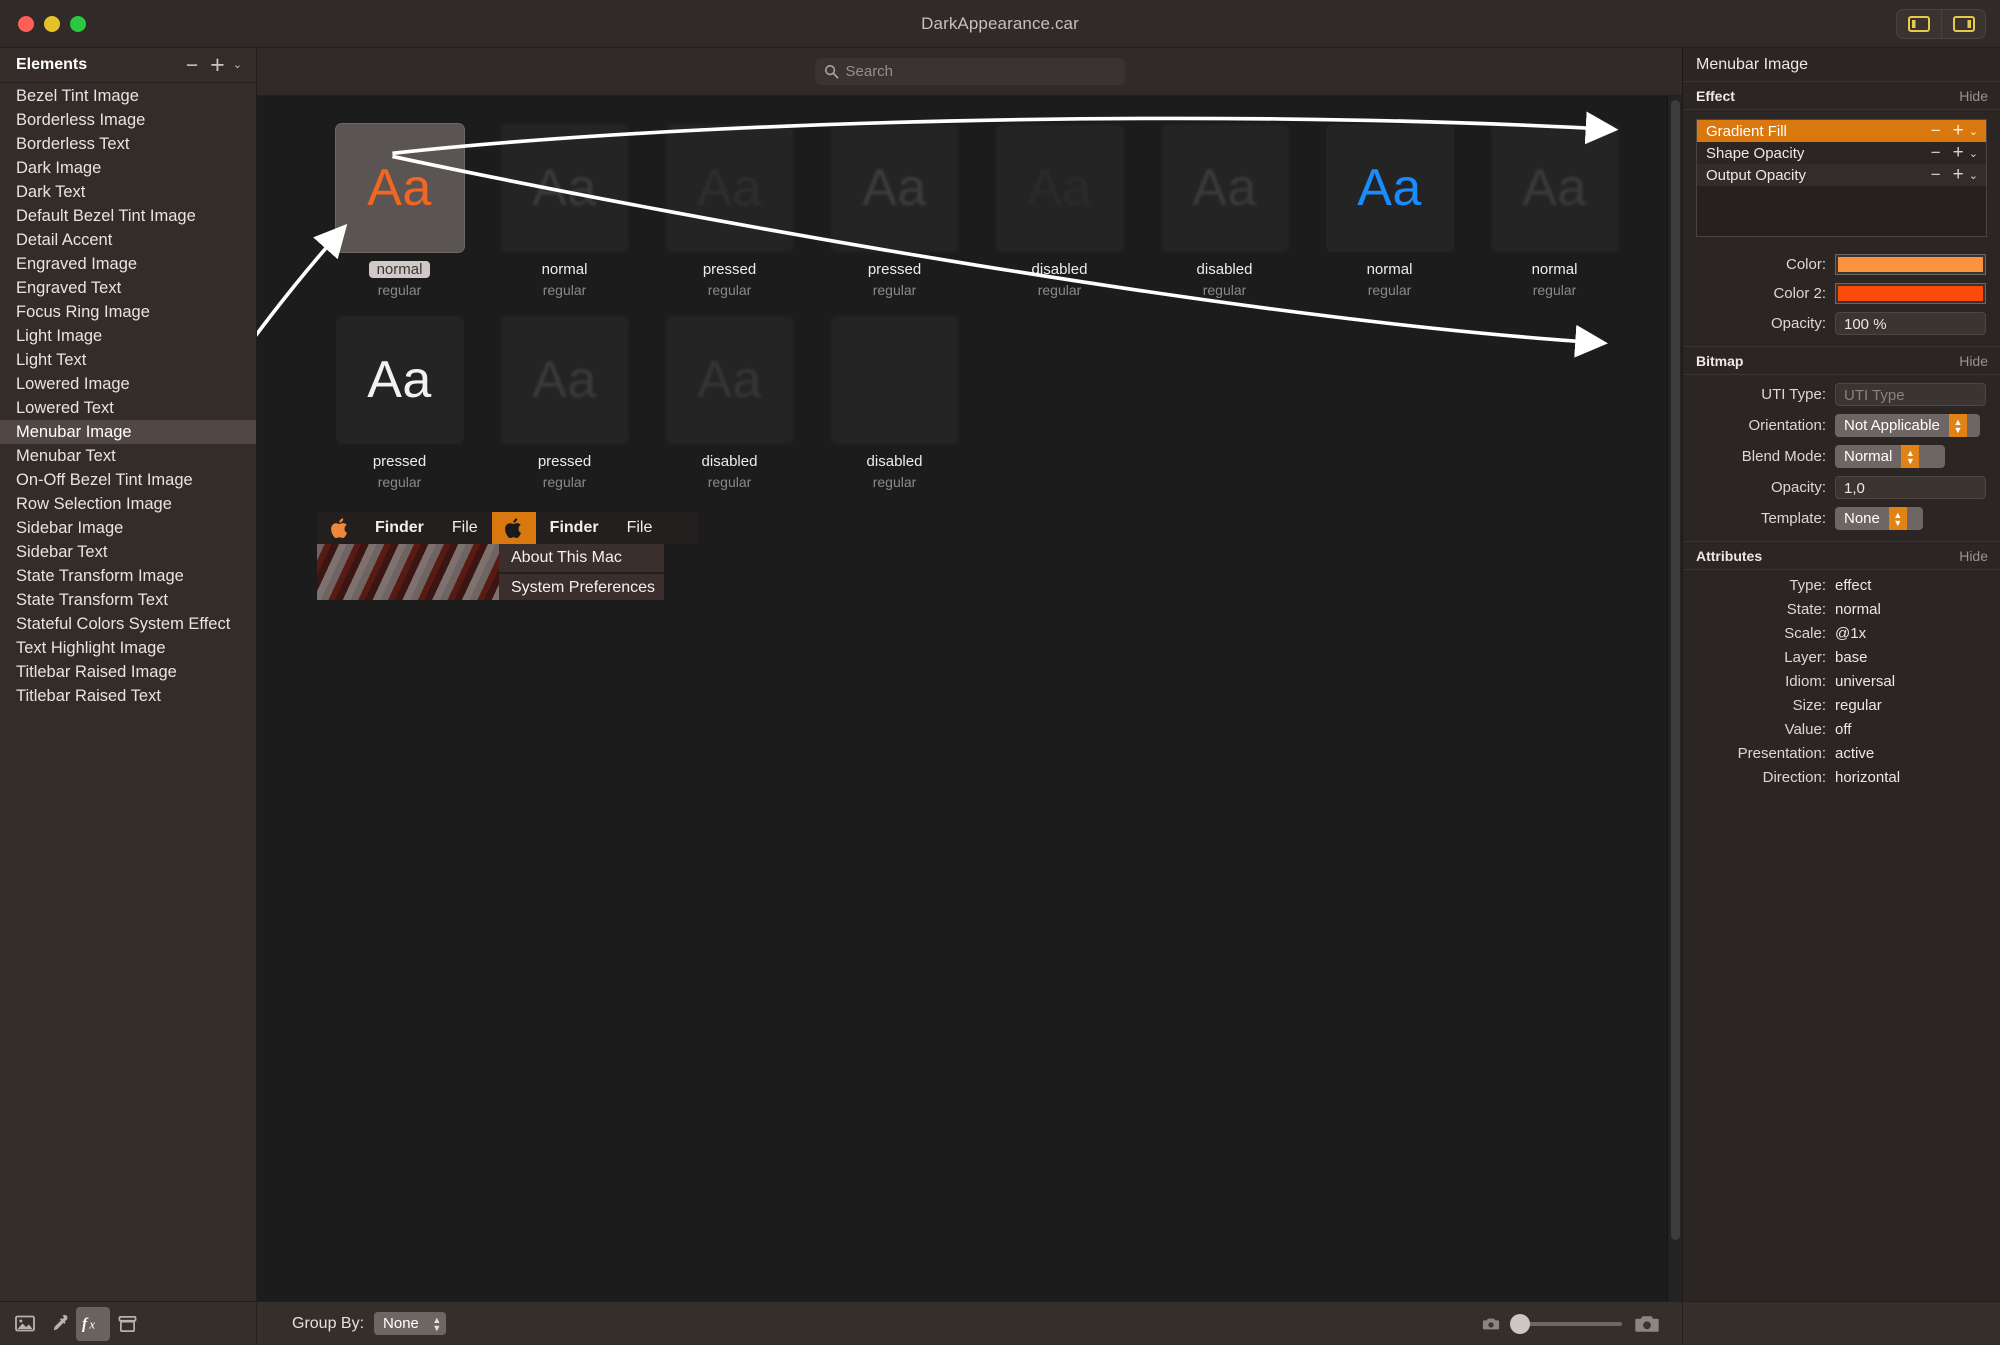 The image size is (2000, 1345). What do you see at coordinates (581, 558) in the screenshot?
I see `menu-item-about-this-mac: About This Mac` at bounding box center [581, 558].